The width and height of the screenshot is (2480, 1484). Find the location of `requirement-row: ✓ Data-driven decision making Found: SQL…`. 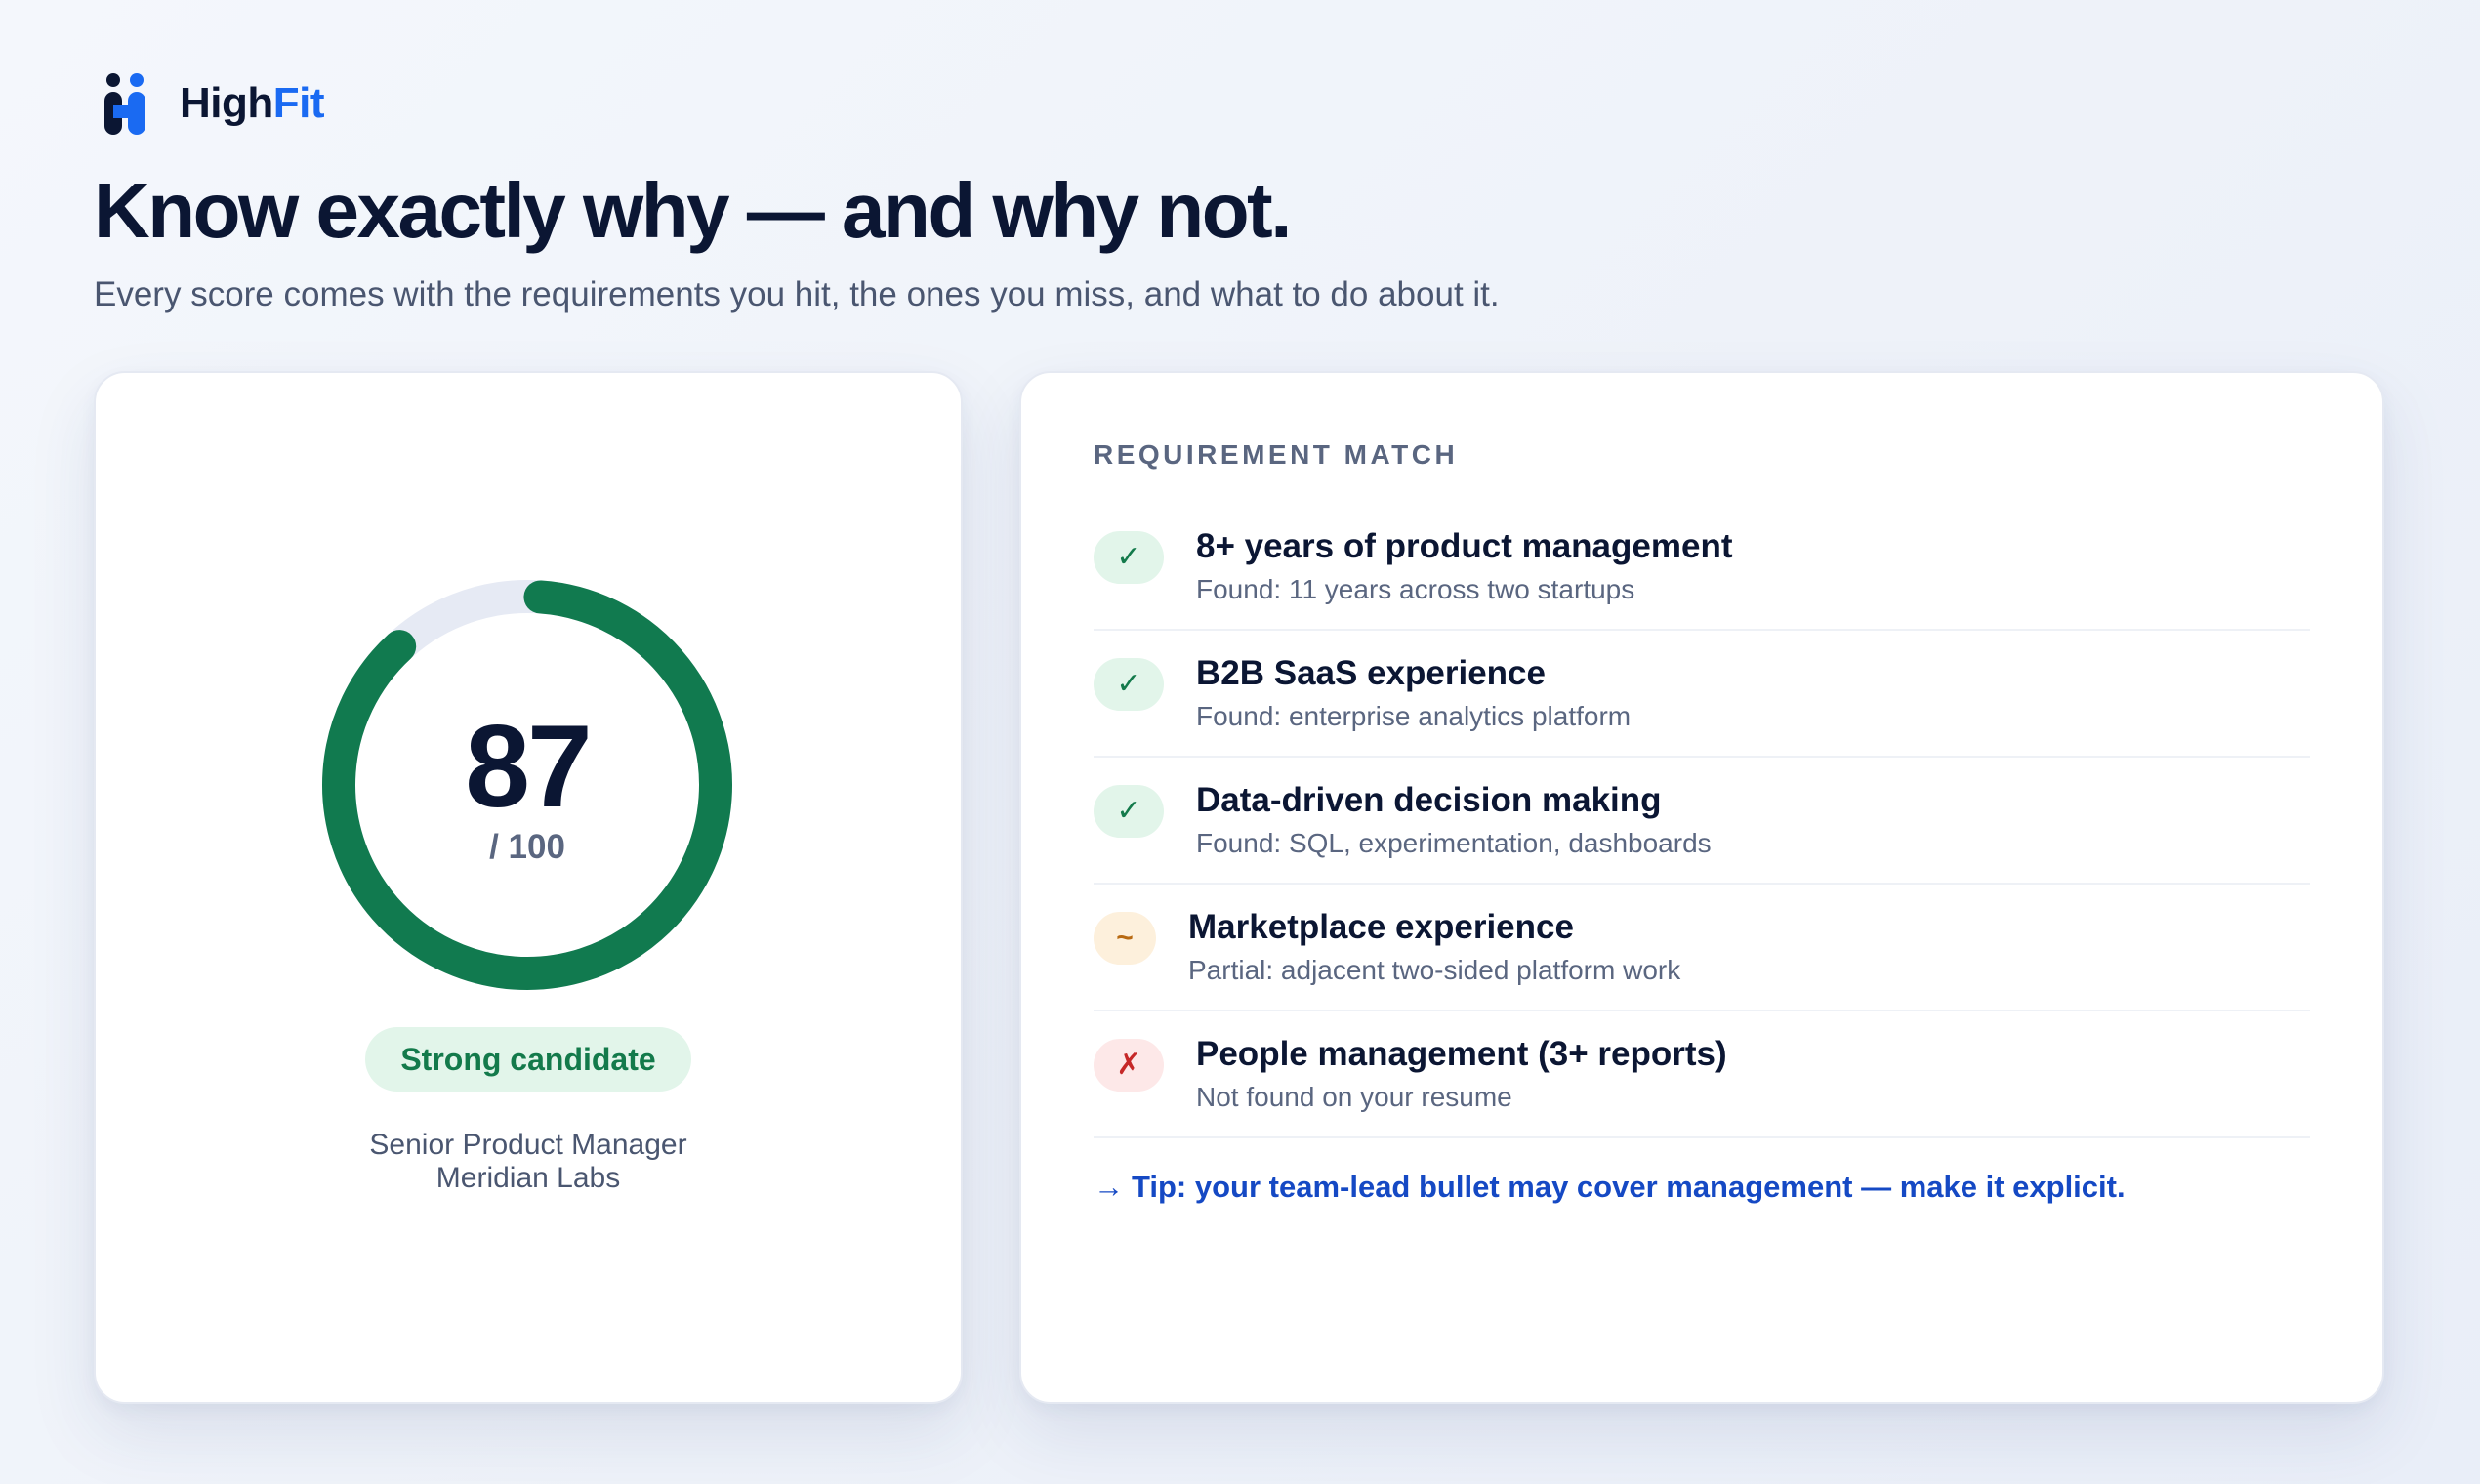

requirement-row: ✓ Data-driven decision making Found: SQL… is located at coordinates (1702, 822).